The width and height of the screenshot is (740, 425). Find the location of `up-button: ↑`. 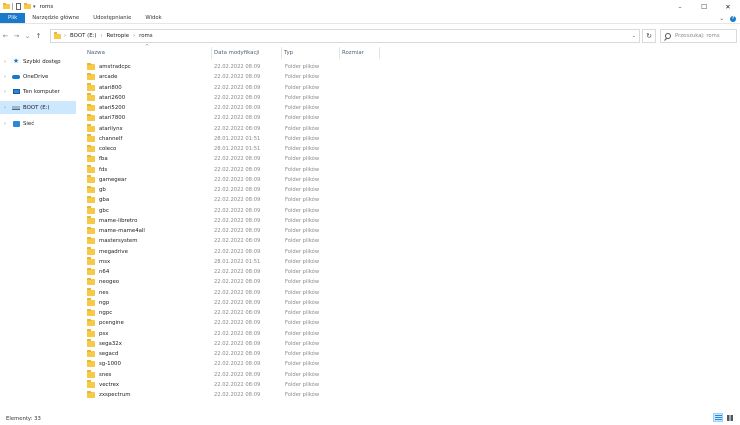

up-button: ↑ is located at coordinates (38, 36).